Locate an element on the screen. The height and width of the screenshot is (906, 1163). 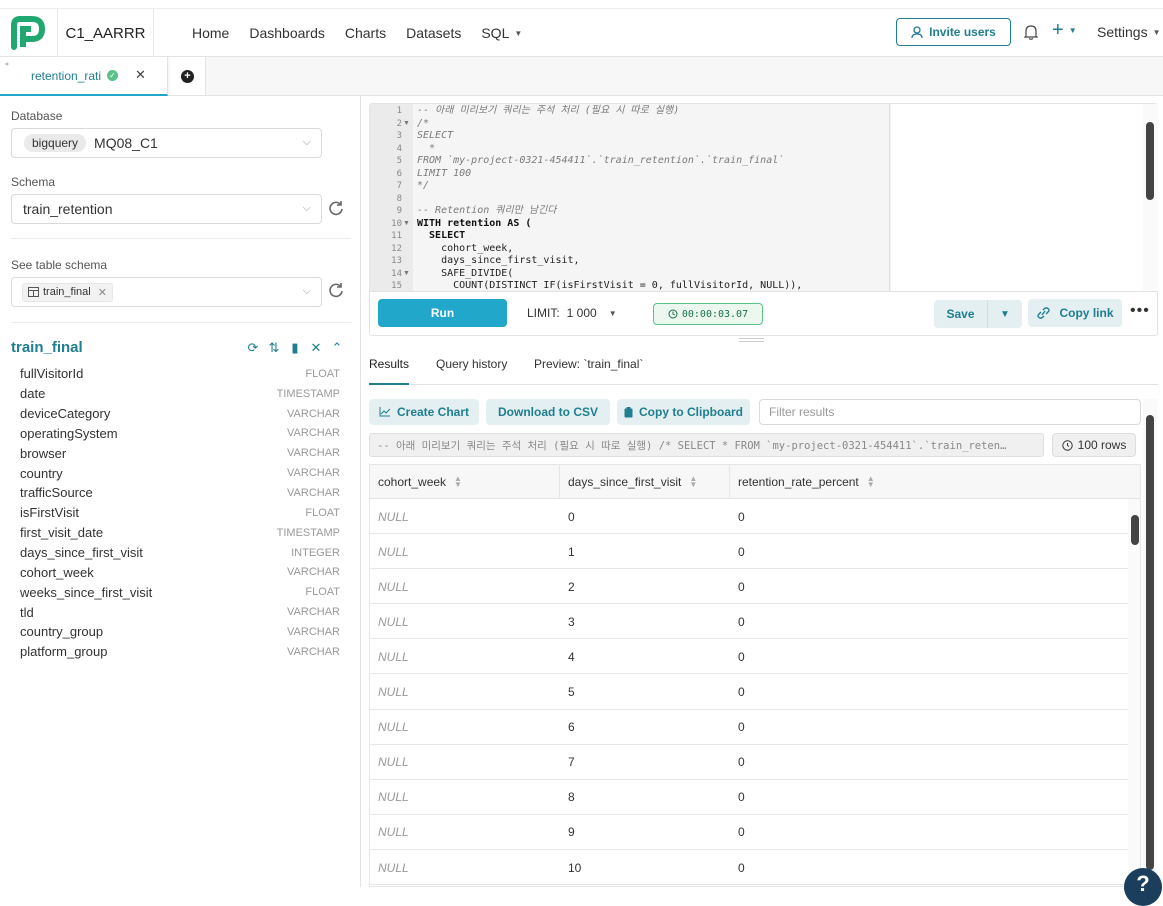
chevron-up-icon: ⌃ is located at coordinates (337, 348).